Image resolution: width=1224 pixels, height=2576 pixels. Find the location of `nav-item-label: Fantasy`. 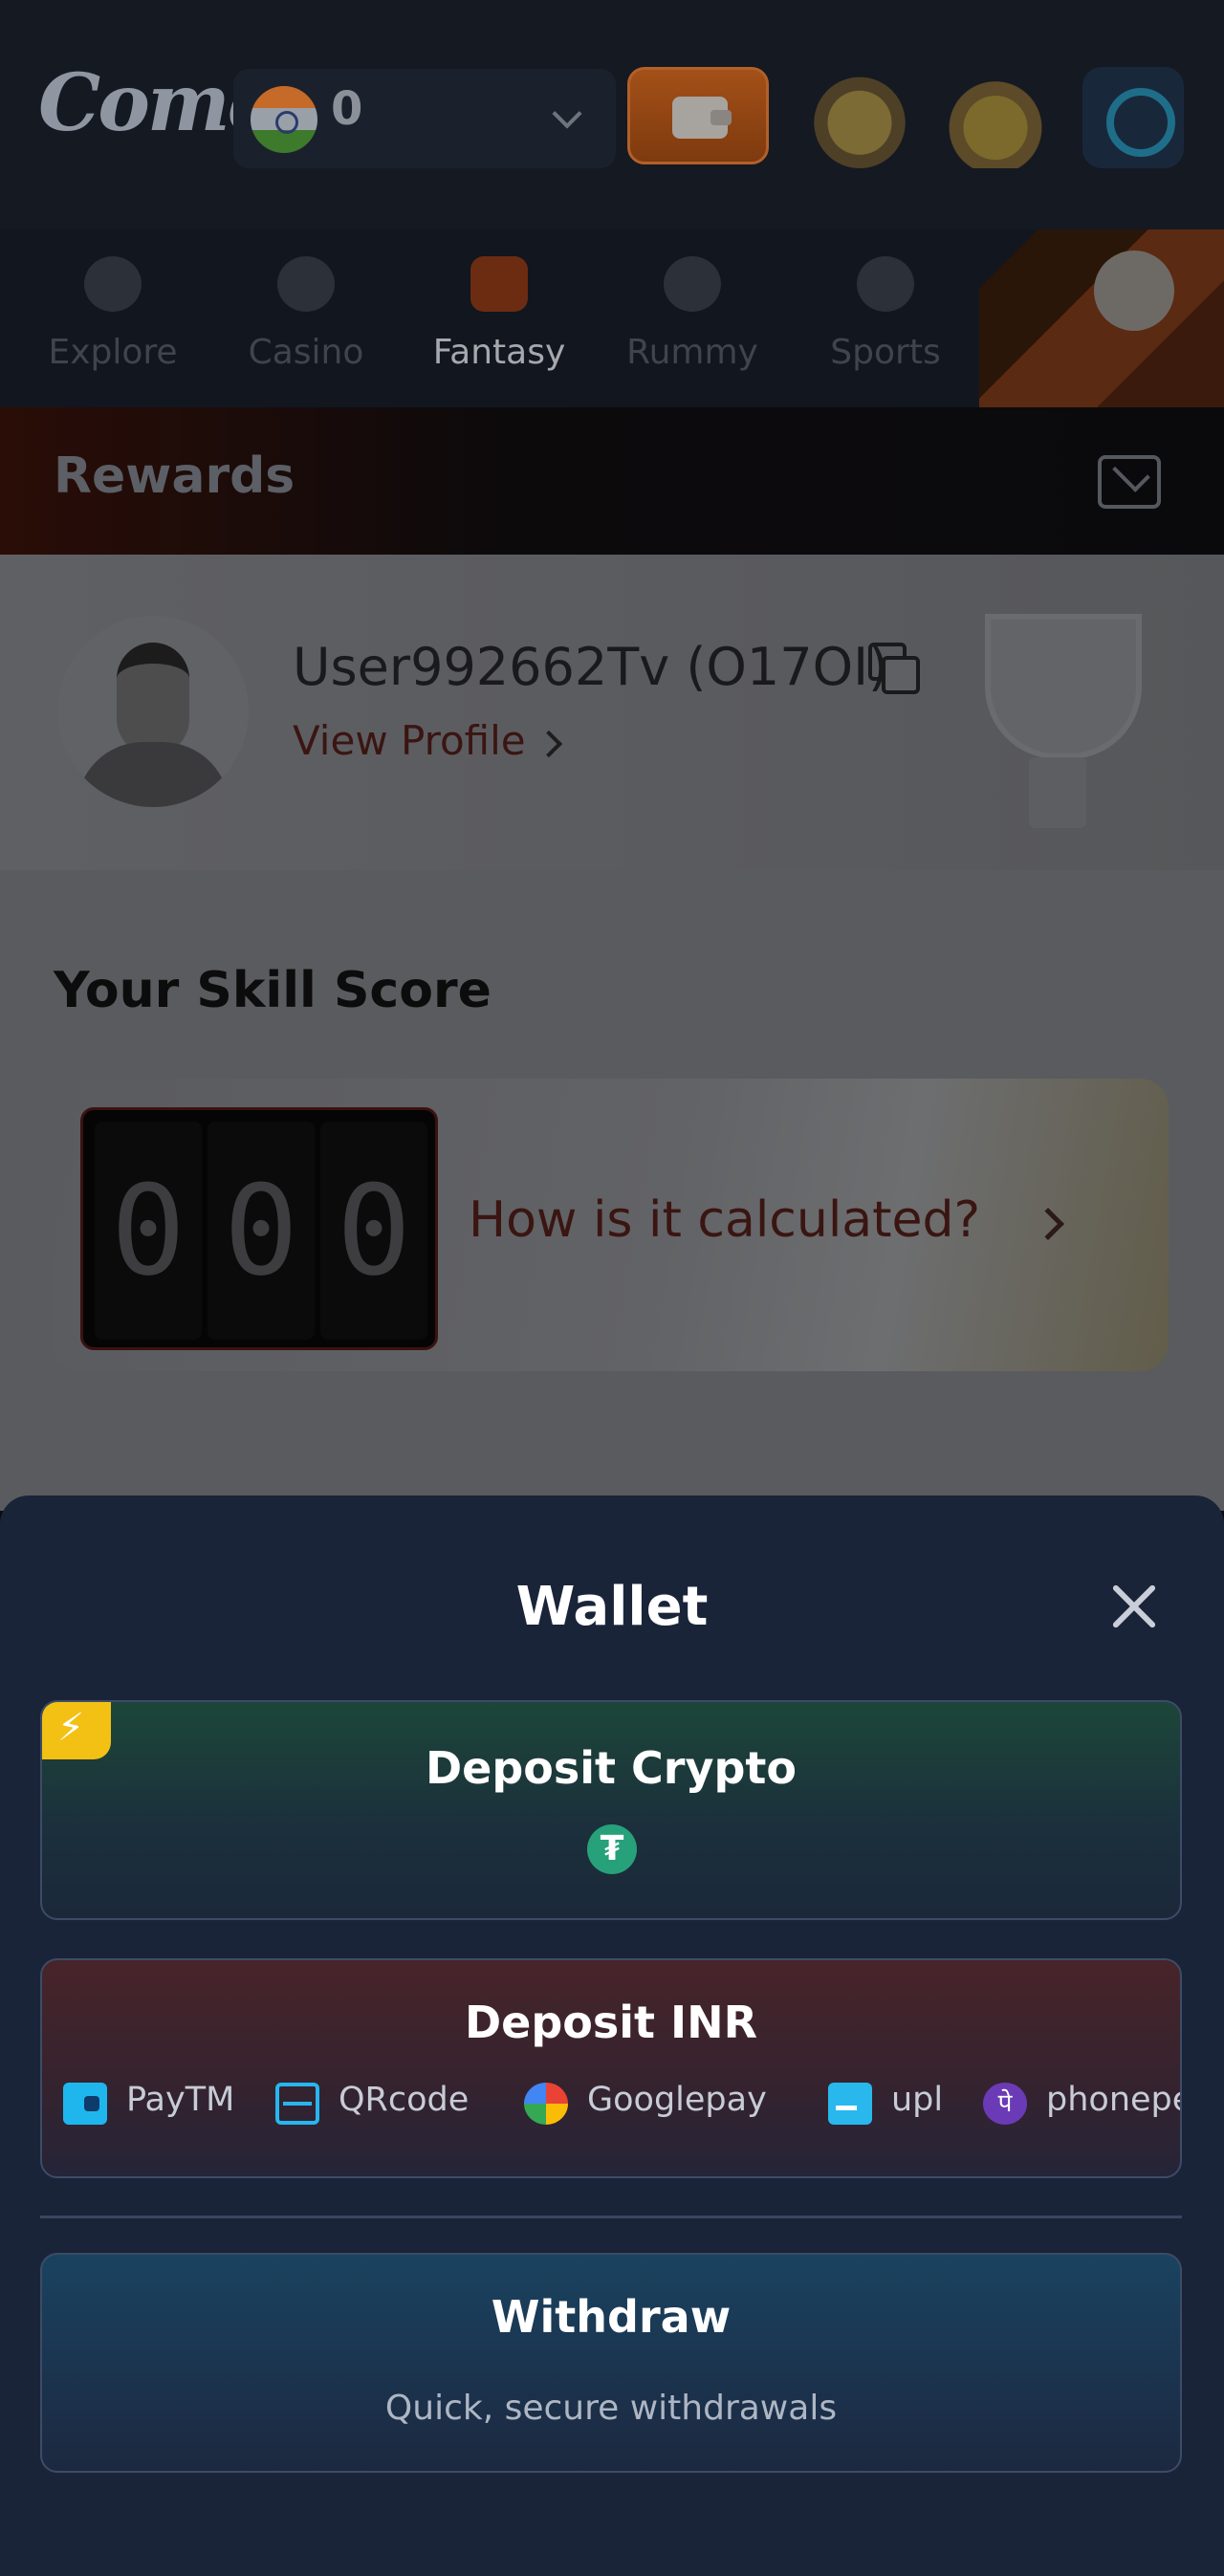

nav-item-label: Fantasy is located at coordinates (499, 352).